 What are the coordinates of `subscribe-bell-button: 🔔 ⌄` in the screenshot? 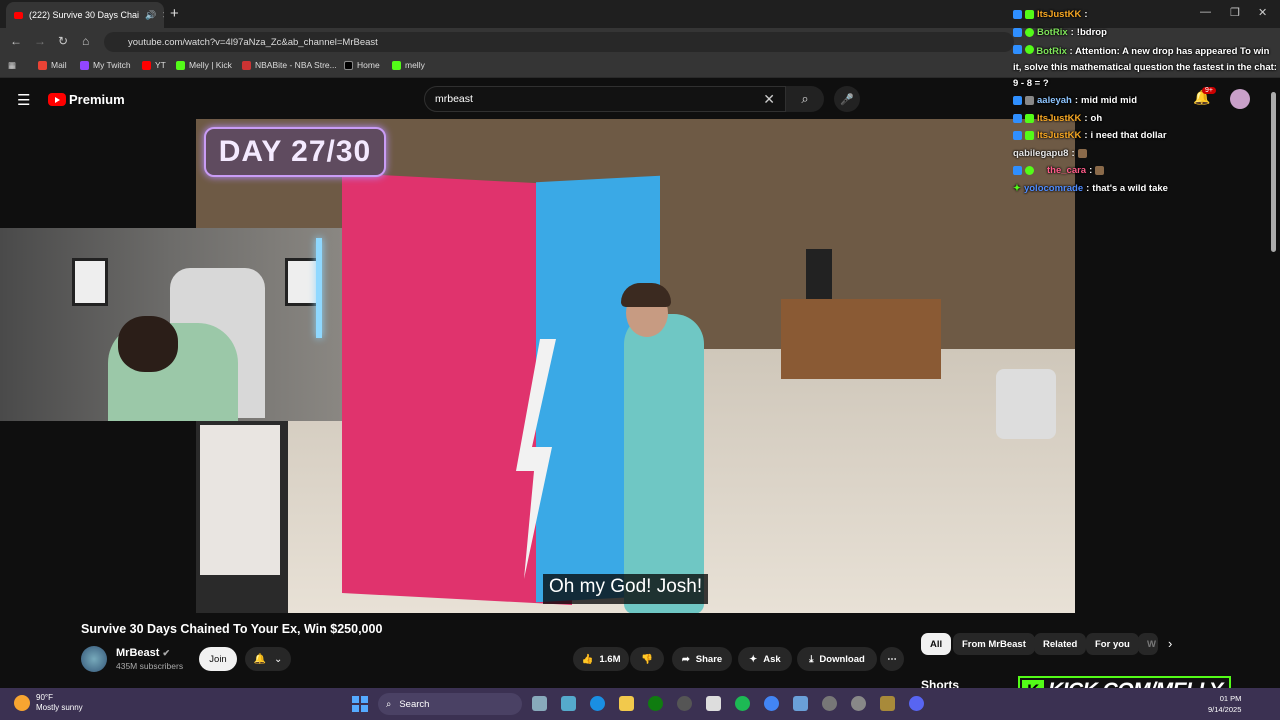 It's located at (268, 659).